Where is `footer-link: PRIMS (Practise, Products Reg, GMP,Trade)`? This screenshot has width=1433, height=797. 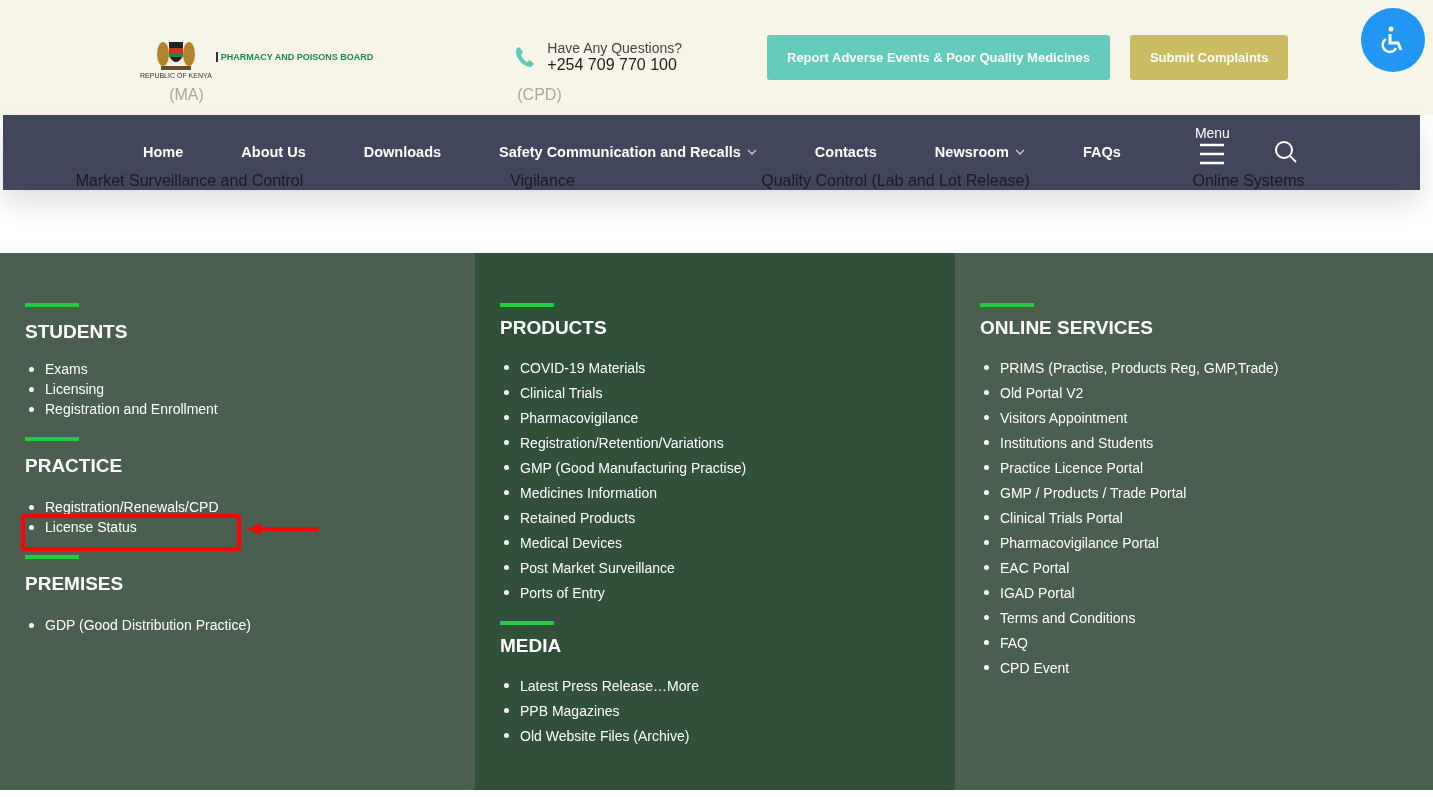 footer-link: PRIMS (Practise, Products Reg, GMP,Trade) is located at coordinates (1139, 367).